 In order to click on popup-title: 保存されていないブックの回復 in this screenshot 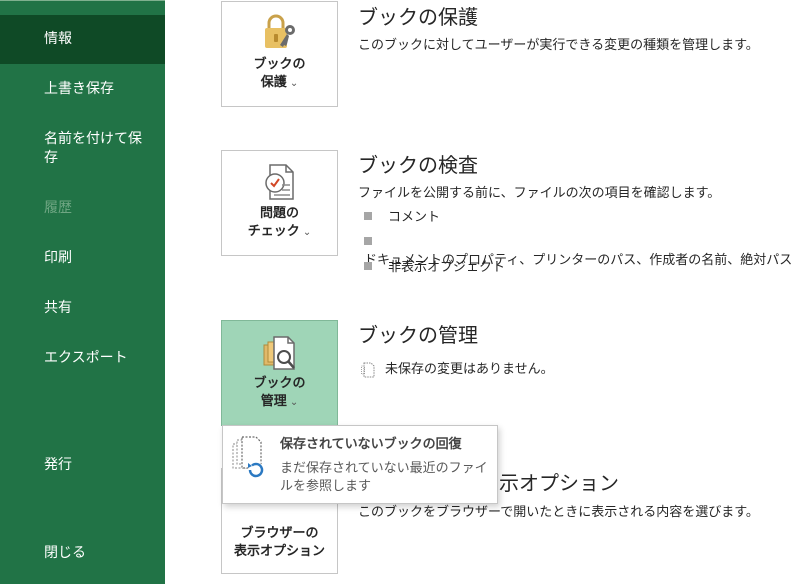, I will do `click(371, 444)`.